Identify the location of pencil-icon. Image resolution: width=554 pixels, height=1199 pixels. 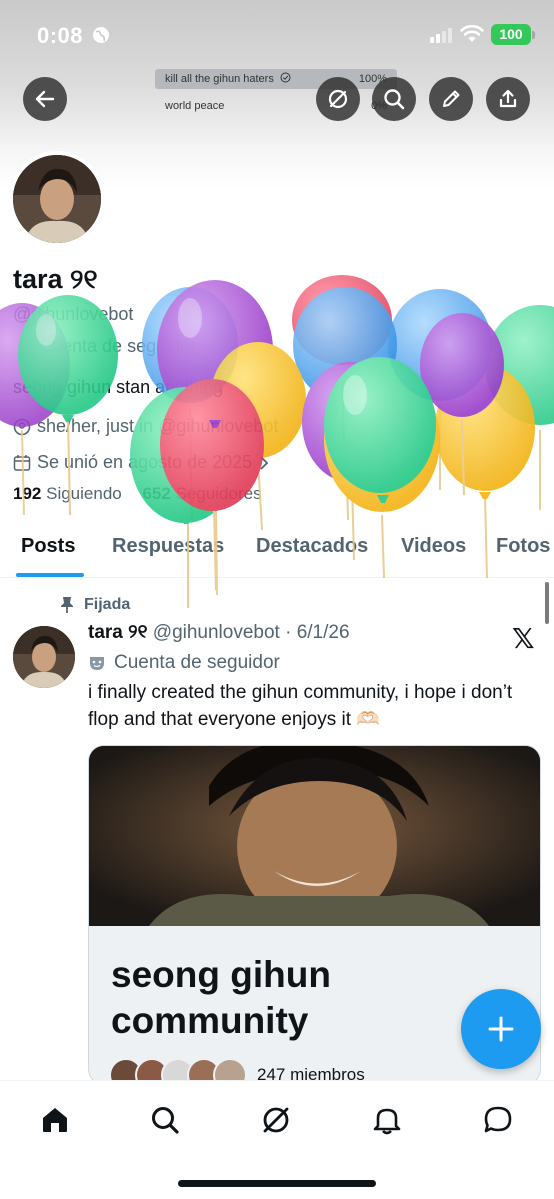
(451, 98).